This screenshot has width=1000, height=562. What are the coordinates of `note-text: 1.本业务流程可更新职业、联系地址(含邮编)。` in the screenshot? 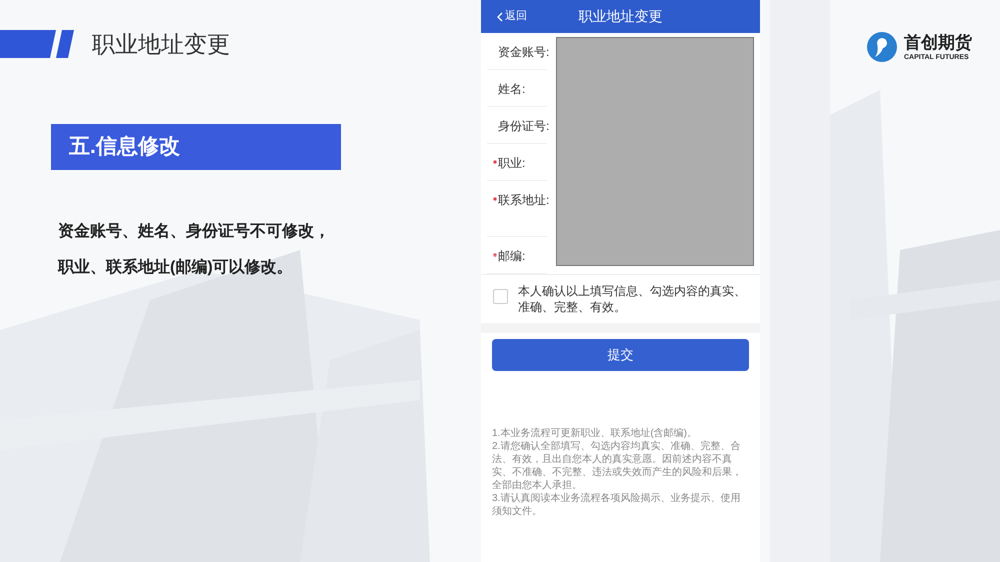 It's located at (595, 433).